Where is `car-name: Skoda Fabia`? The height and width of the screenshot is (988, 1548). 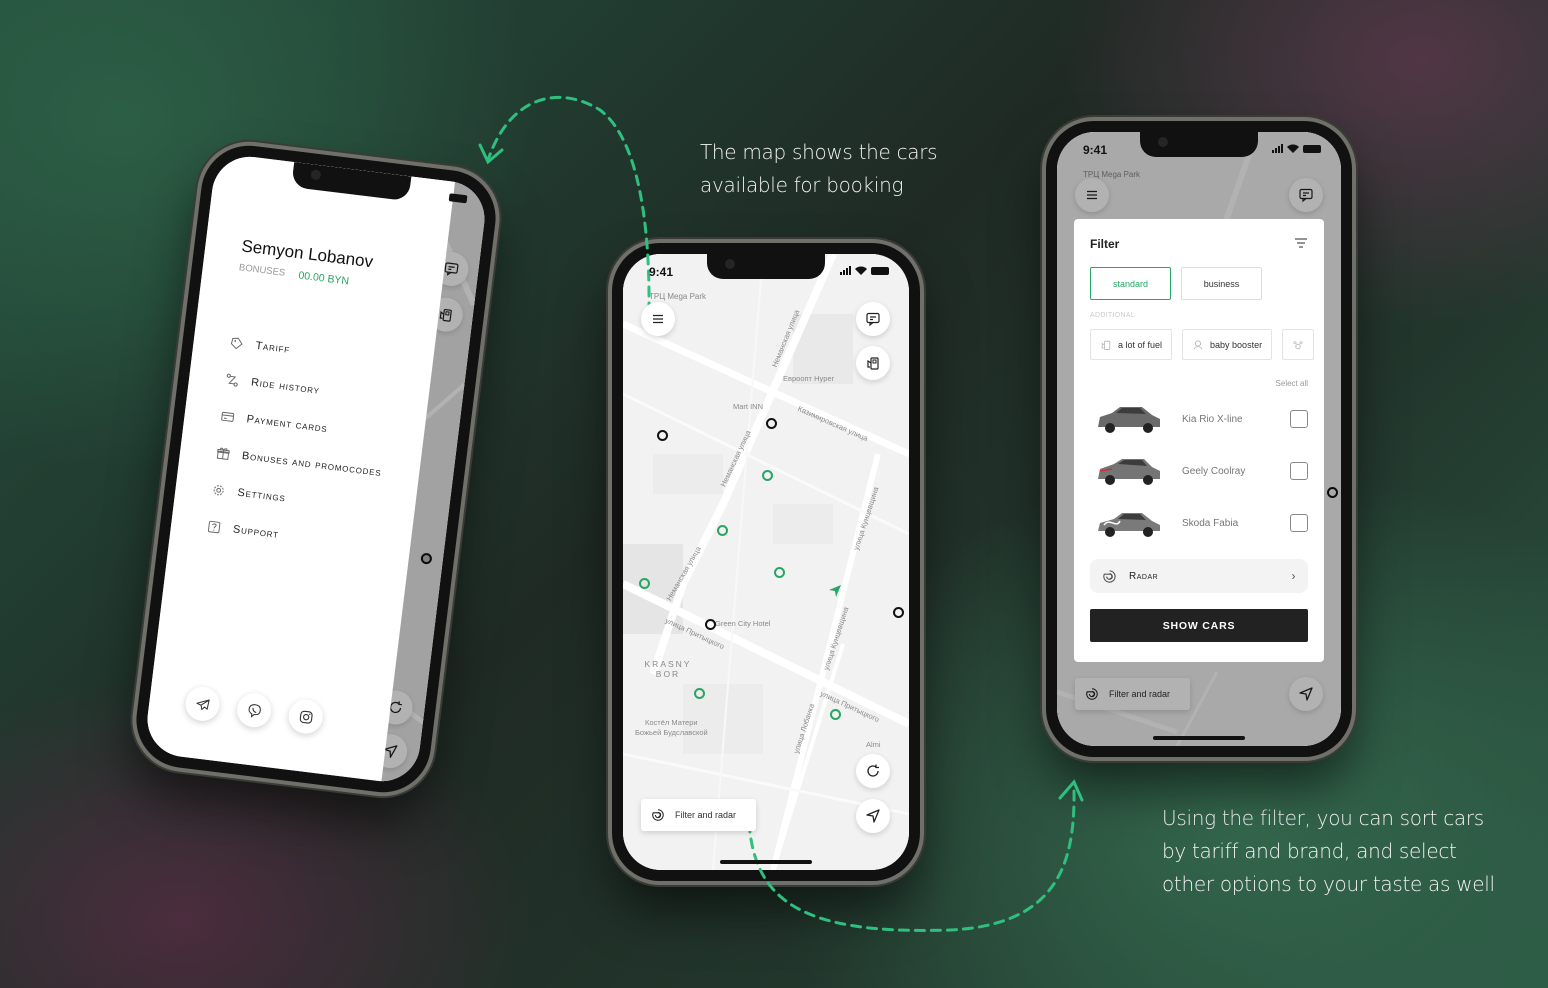
car-name: Skoda Fabia is located at coordinates (1210, 523).